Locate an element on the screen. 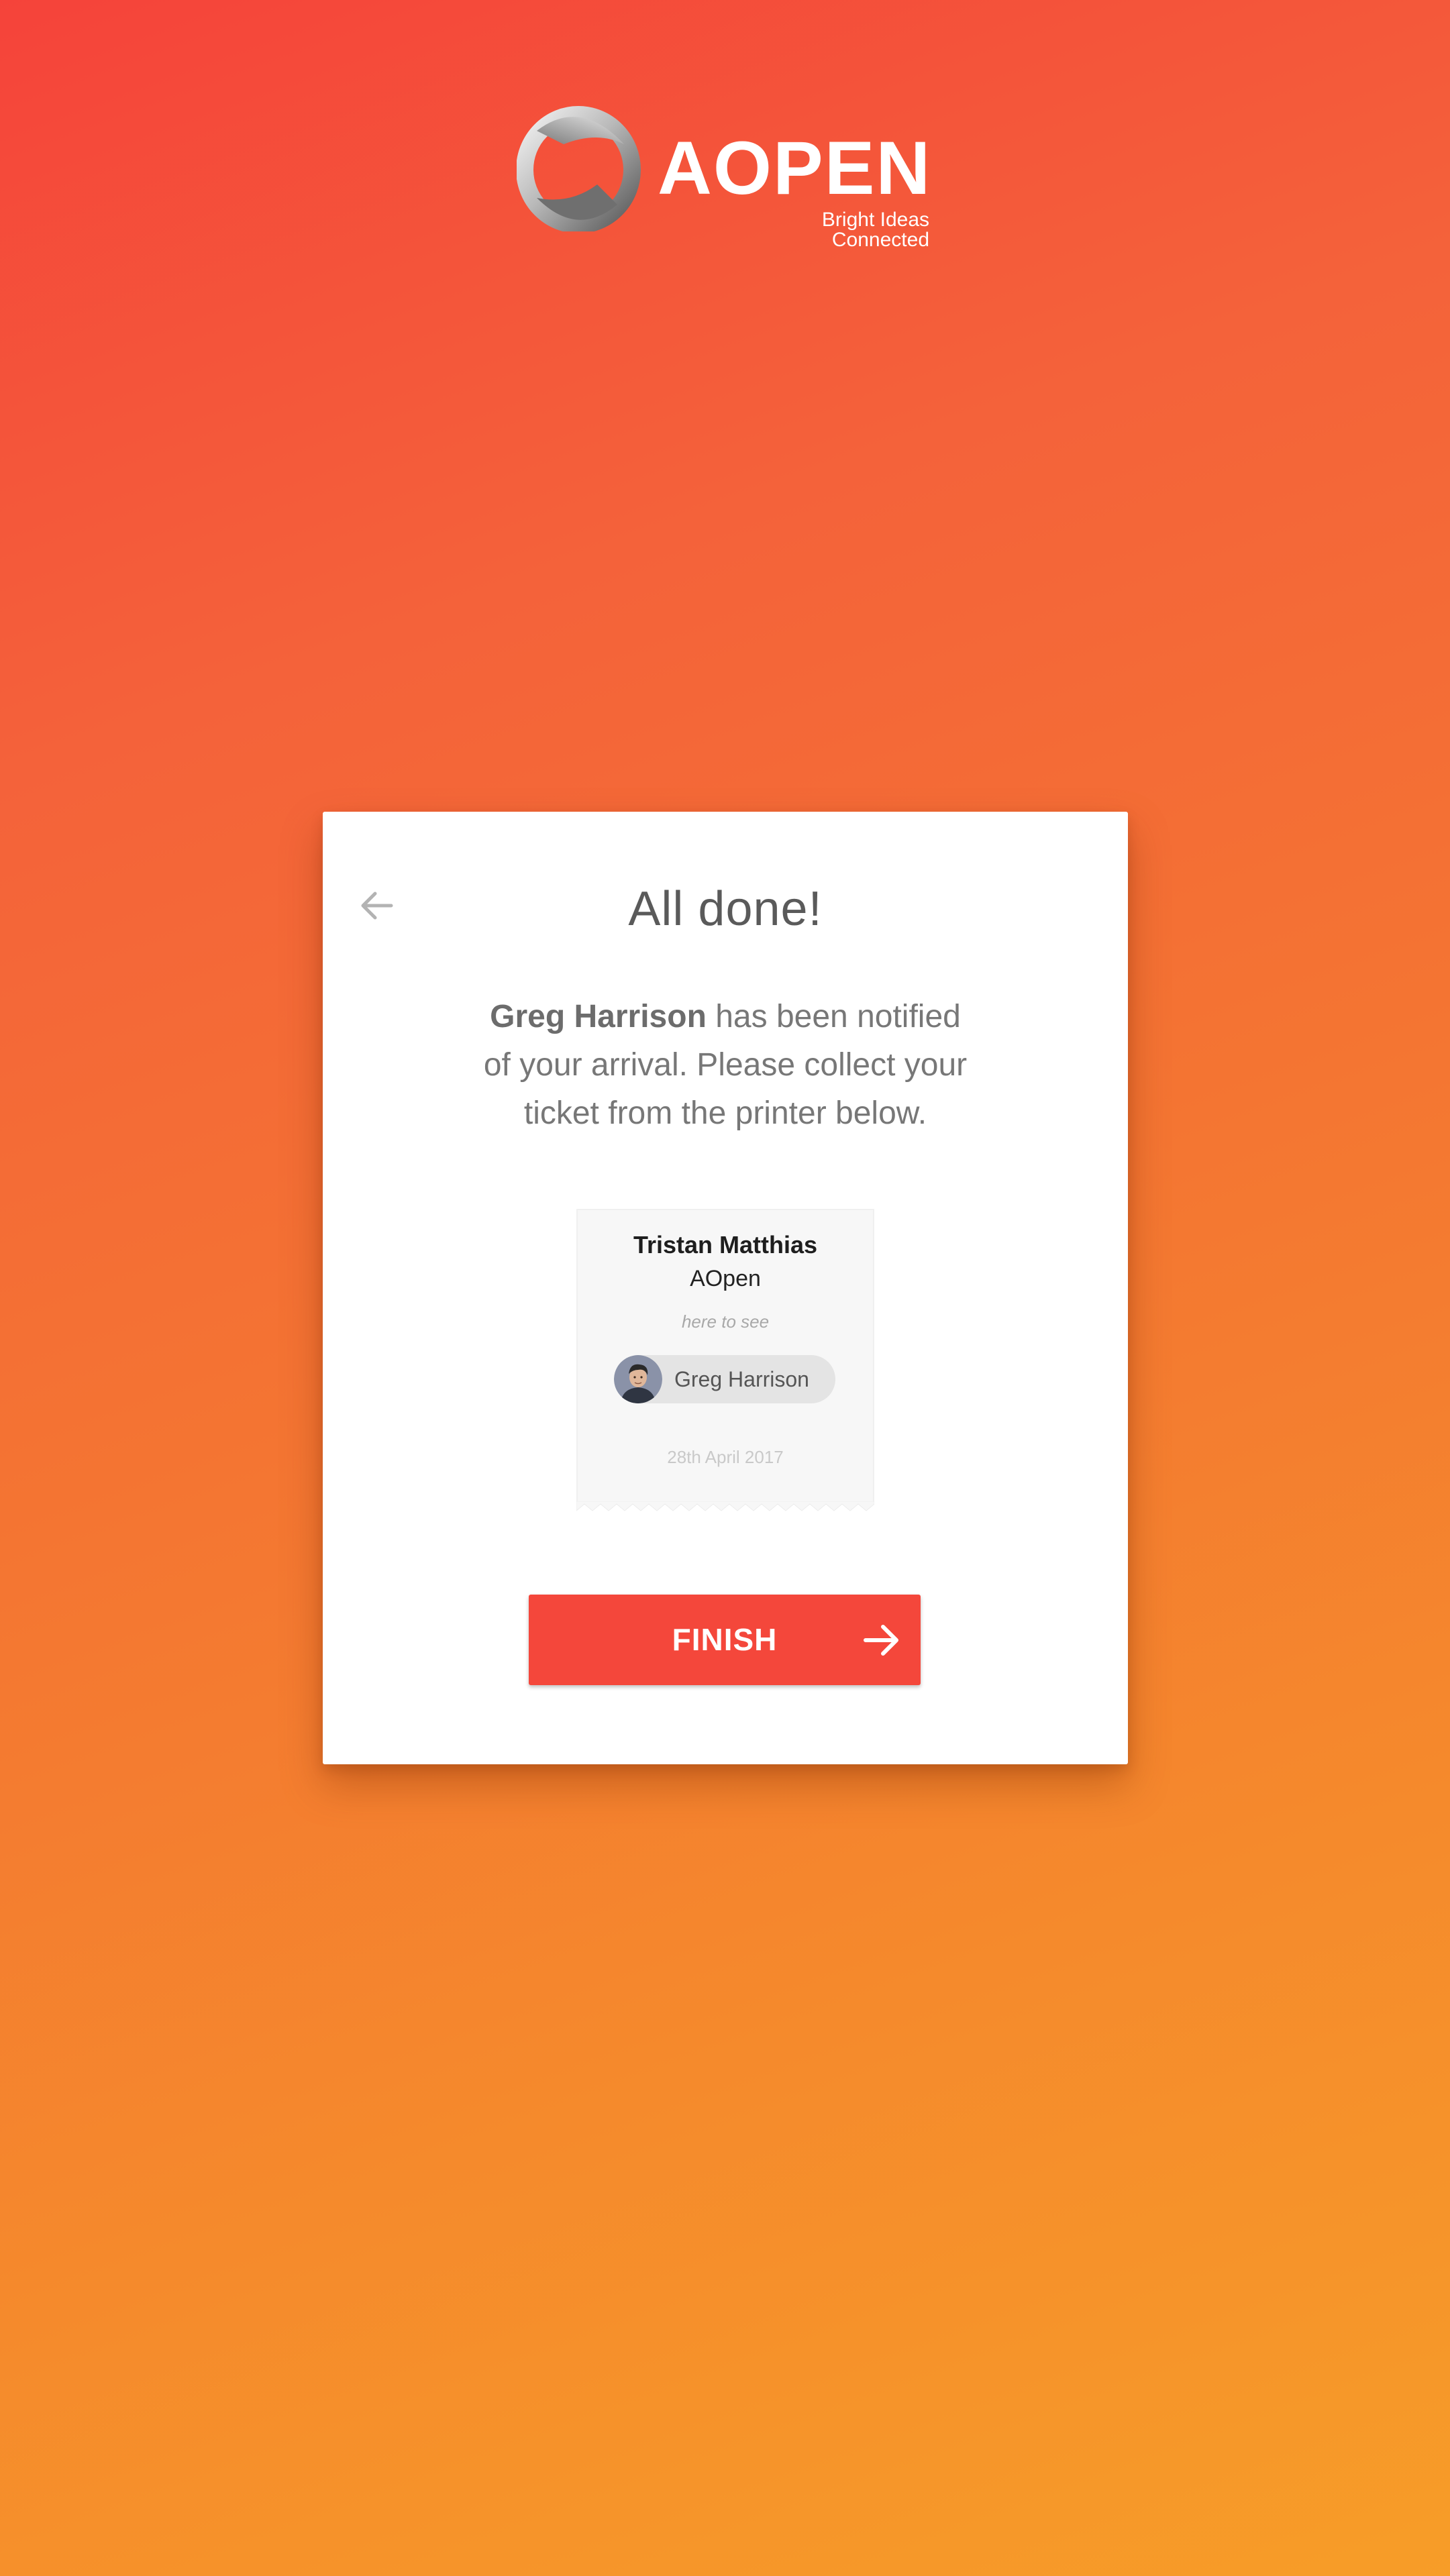 Image resolution: width=1450 pixels, height=2576 pixels. brand-name: AOPEN is located at coordinates (795, 168).